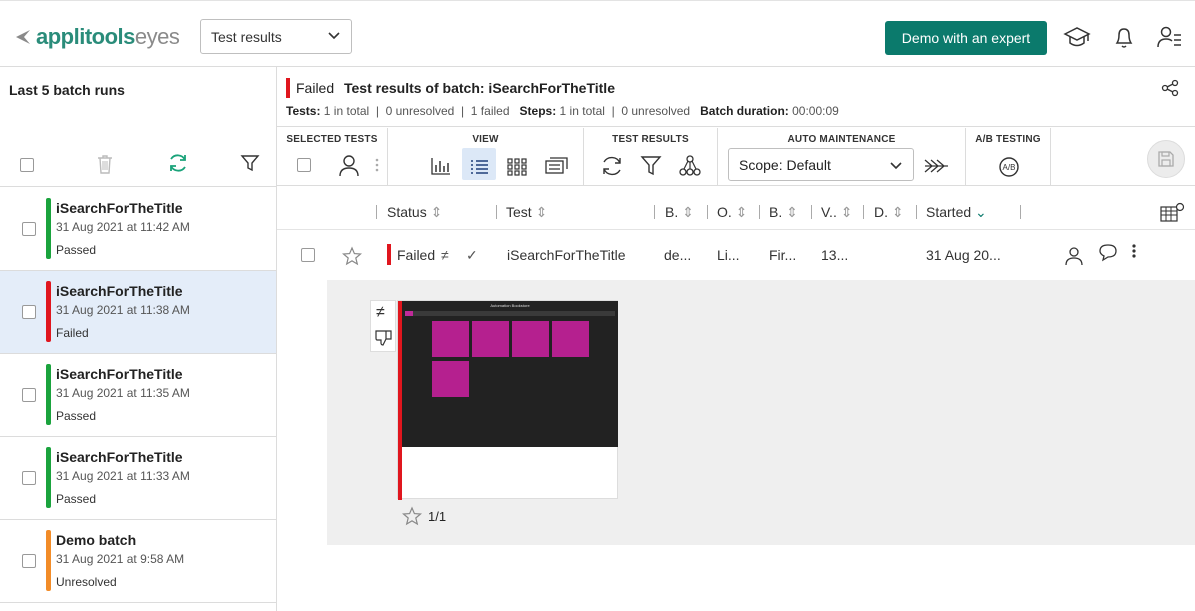  I want to click on column-branch: B. ⇕, so click(783, 212).